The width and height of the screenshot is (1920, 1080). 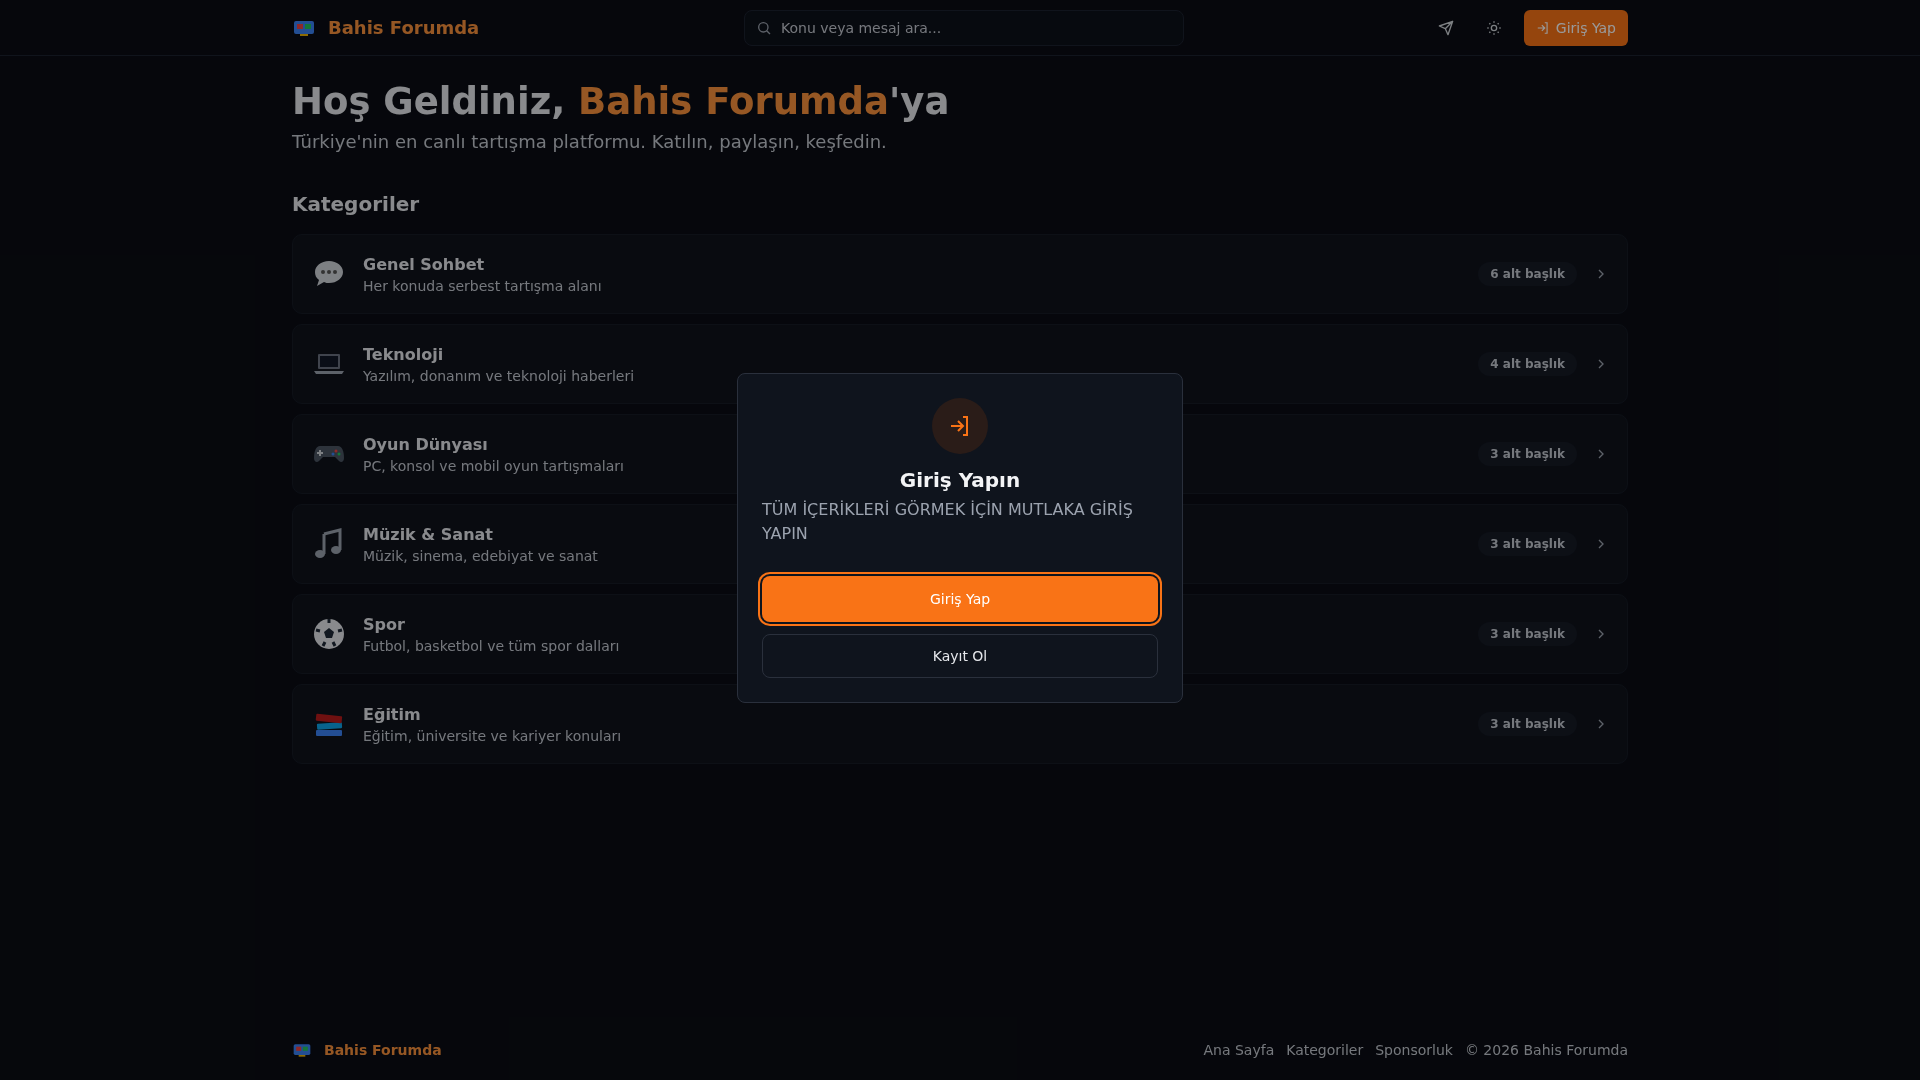 What do you see at coordinates (403, 354) in the screenshot?
I see `category-title: Teknoloji` at bounding box center [403, 354].